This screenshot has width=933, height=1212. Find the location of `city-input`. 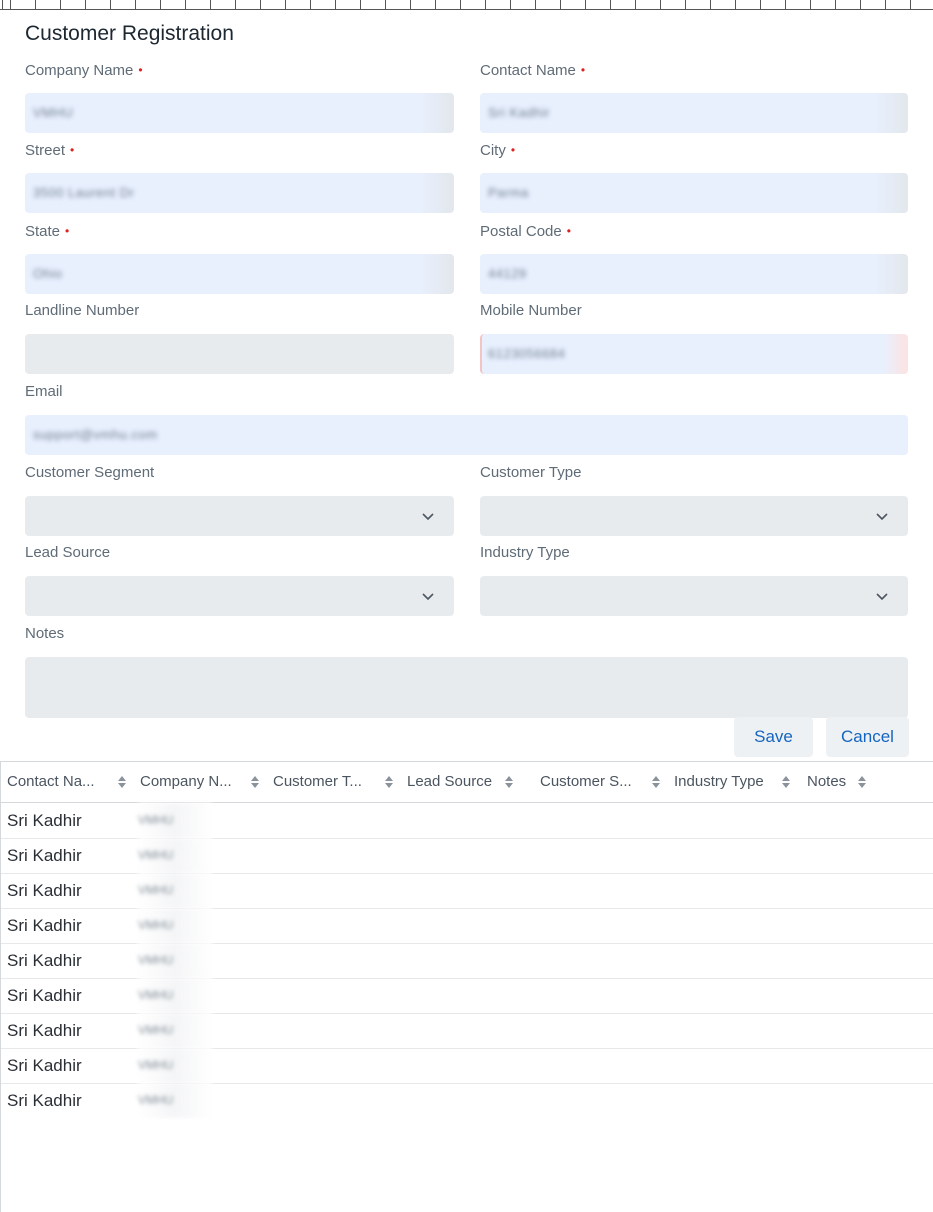

city-input is located at coordinates (694, 193).